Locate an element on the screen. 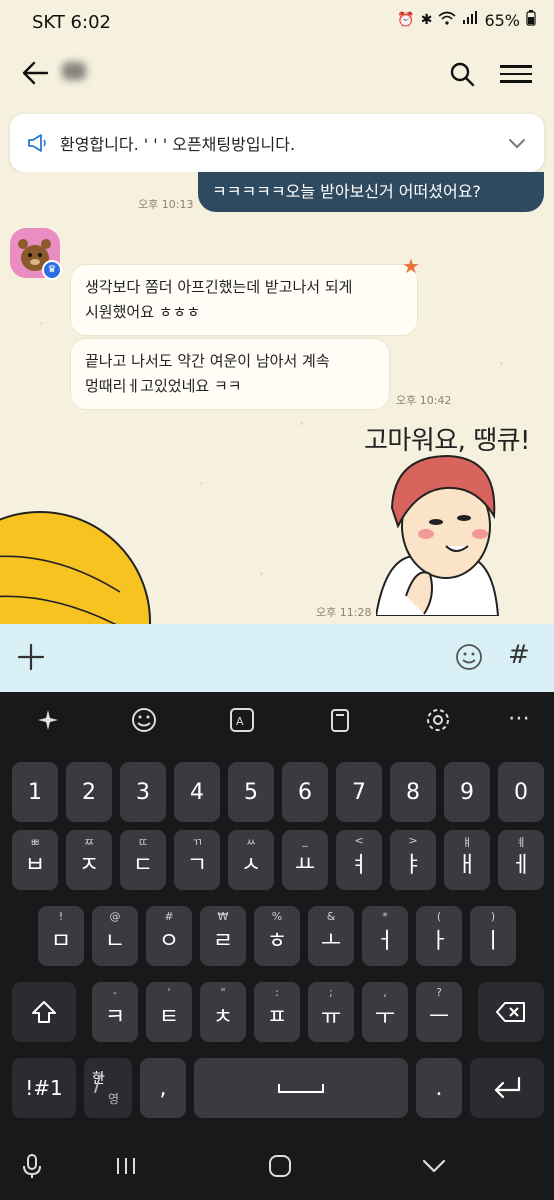 The width and height of the screenshot is (554, 1200). lang-english-label: 영 is located at coordinates (114, 1099).